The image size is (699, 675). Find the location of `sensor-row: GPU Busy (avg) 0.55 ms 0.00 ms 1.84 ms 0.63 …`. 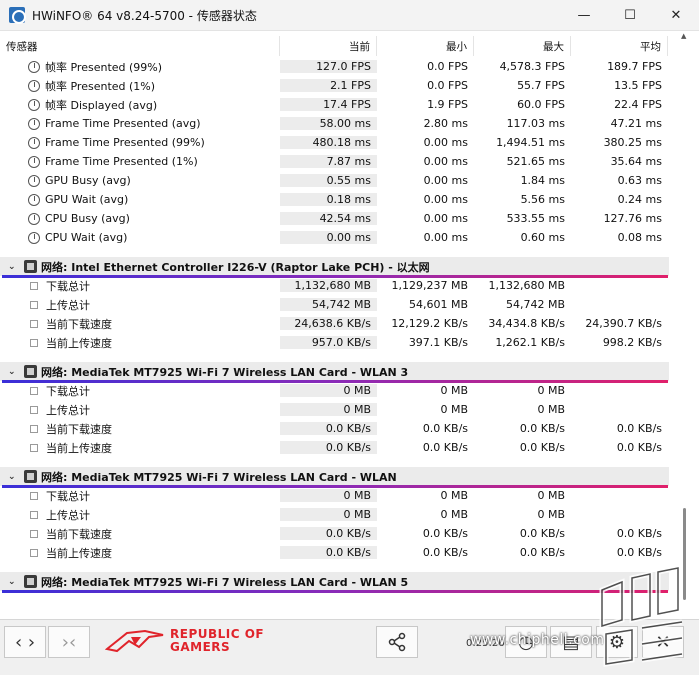

sensor-row: GPU Busy (avg) 0.55 ms 0.00 ms 1.84 ms 0.63 … is located at coordinates (334, 180).